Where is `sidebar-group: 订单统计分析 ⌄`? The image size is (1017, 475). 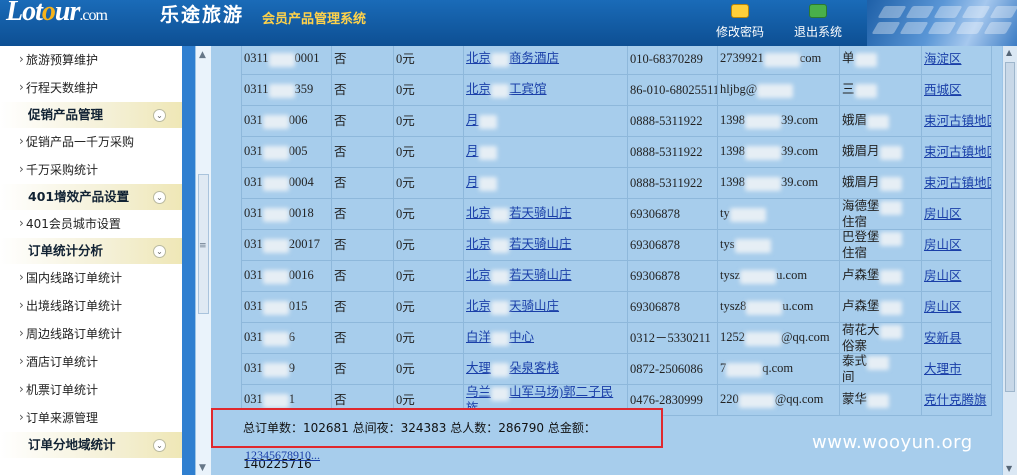
sidebar-group: 订单统计分析 ⌄ is located at coordinates (91, 251).